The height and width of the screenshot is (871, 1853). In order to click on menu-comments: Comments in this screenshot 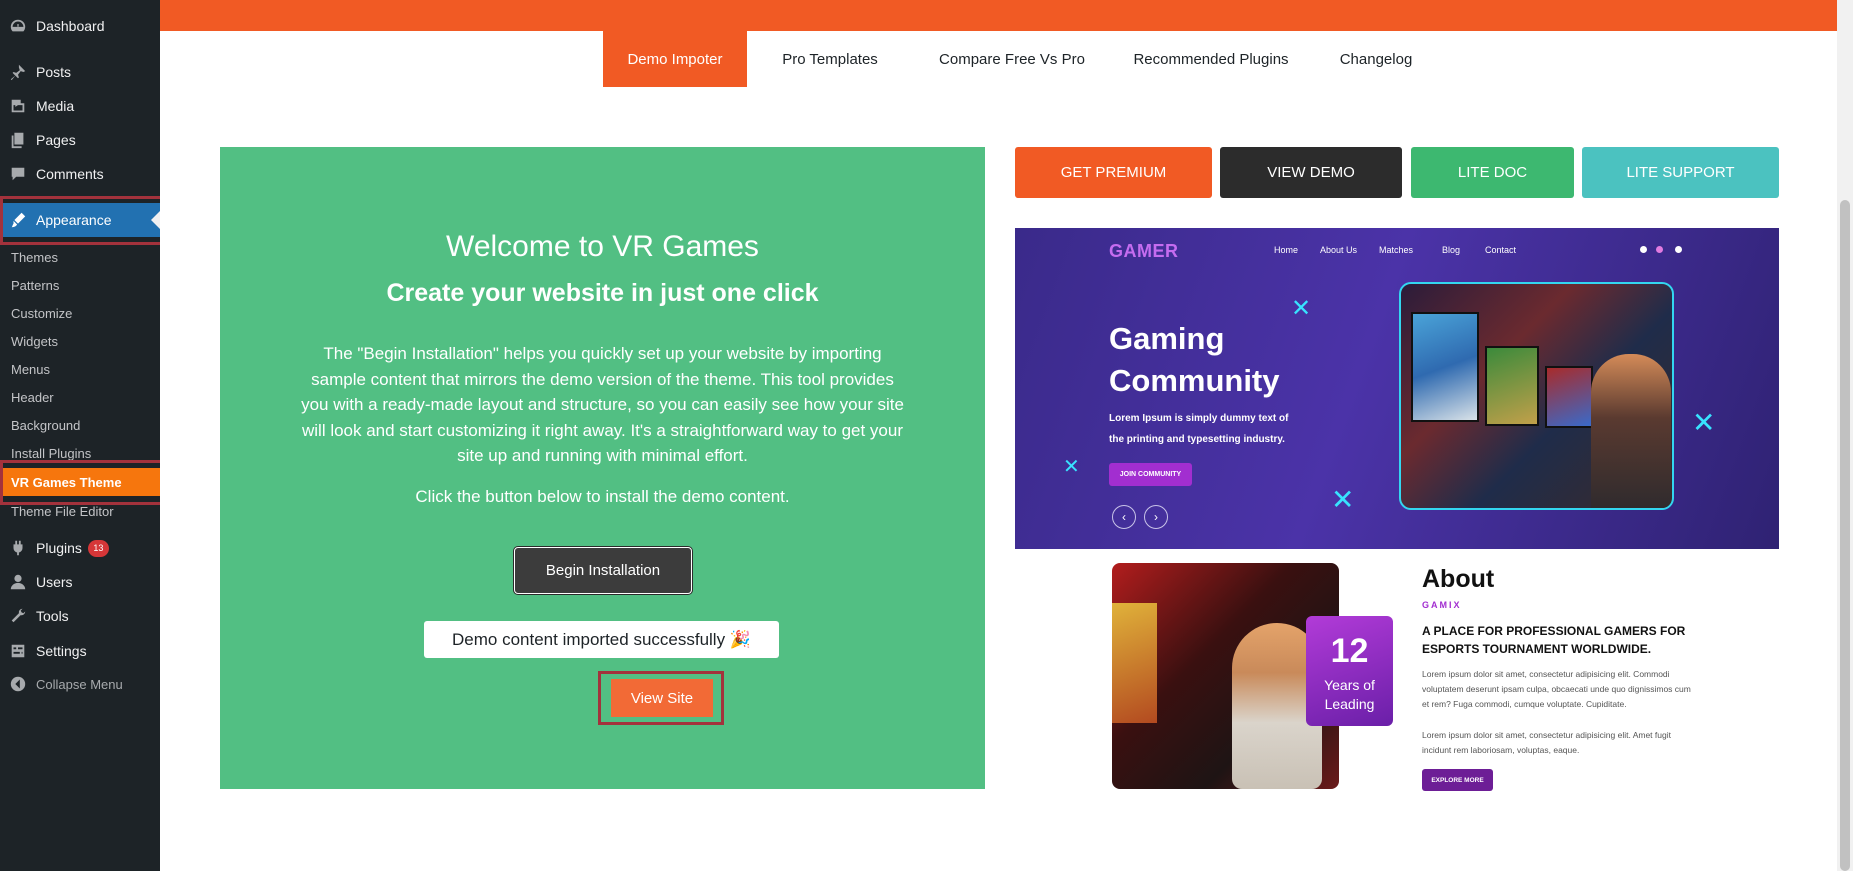, I will do `click(80, 174)`.